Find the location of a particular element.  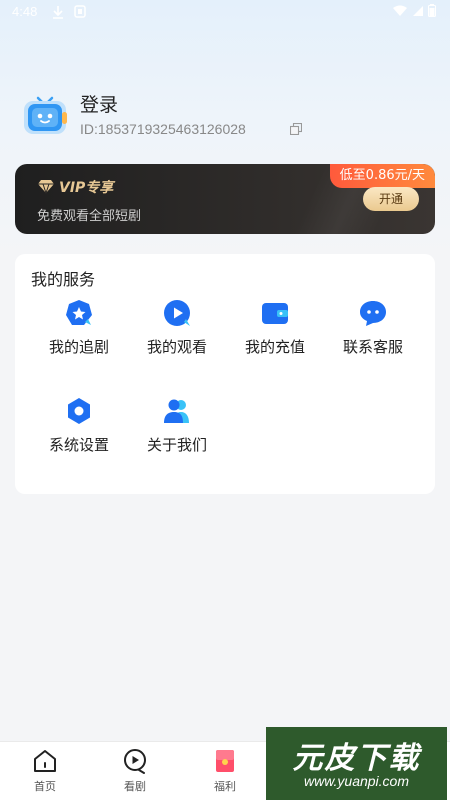

vip-card: VIP专享 免费观看全部短剧 低至0.86元/天 开通 is located at coordinates (225, 199).